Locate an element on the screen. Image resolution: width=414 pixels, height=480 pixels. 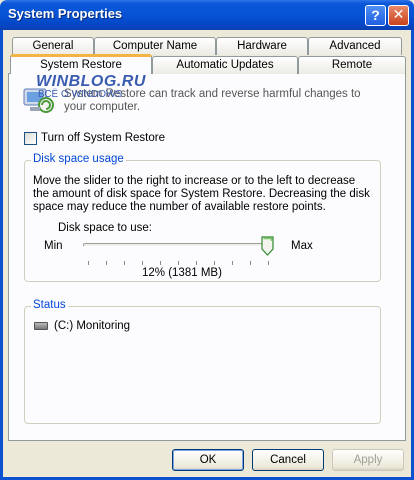
tab-remote: Remote is located at coordinates (352, 65).